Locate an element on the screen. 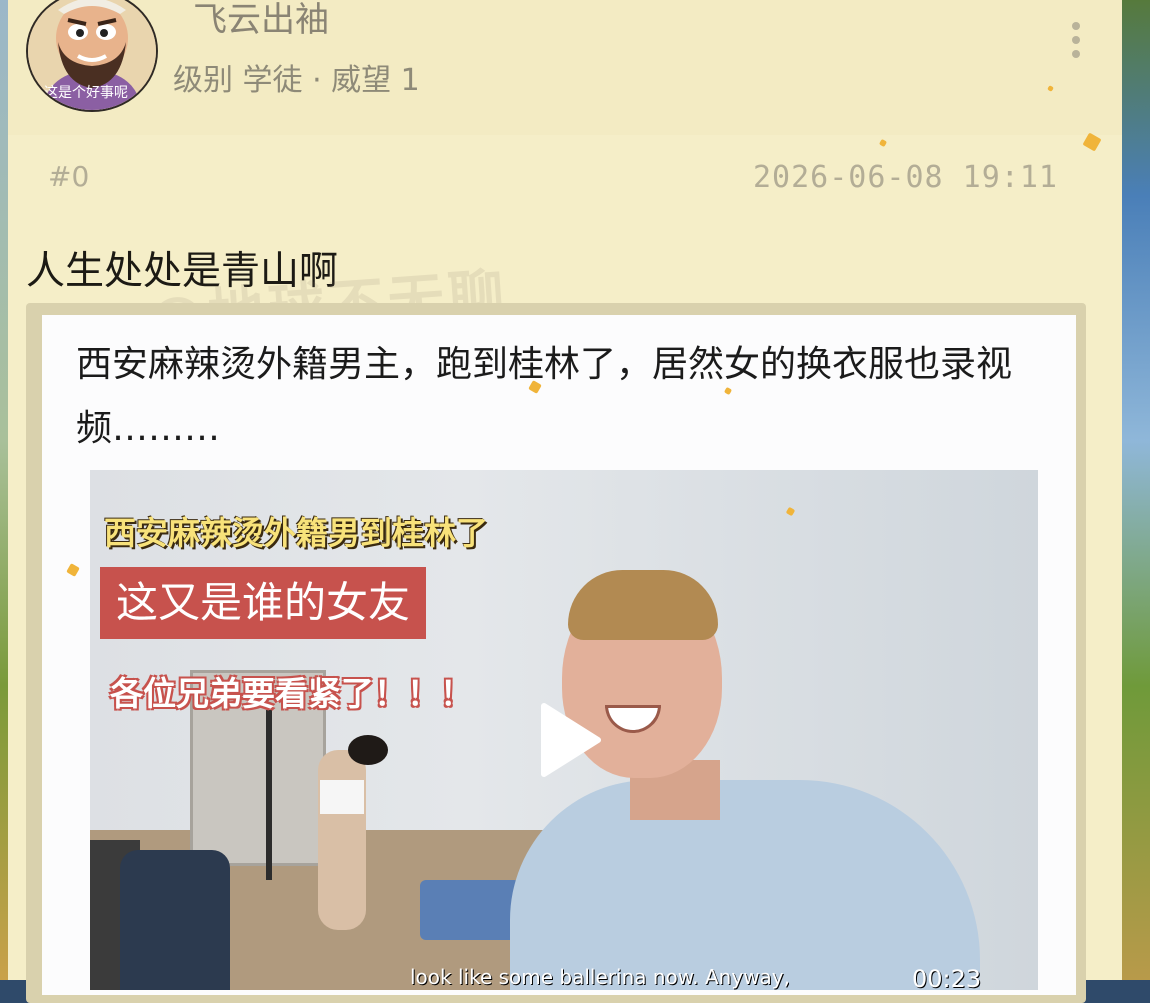 The width and height of the screenshot is (1150, 1003). background-left is located at coordinates (4, 490).